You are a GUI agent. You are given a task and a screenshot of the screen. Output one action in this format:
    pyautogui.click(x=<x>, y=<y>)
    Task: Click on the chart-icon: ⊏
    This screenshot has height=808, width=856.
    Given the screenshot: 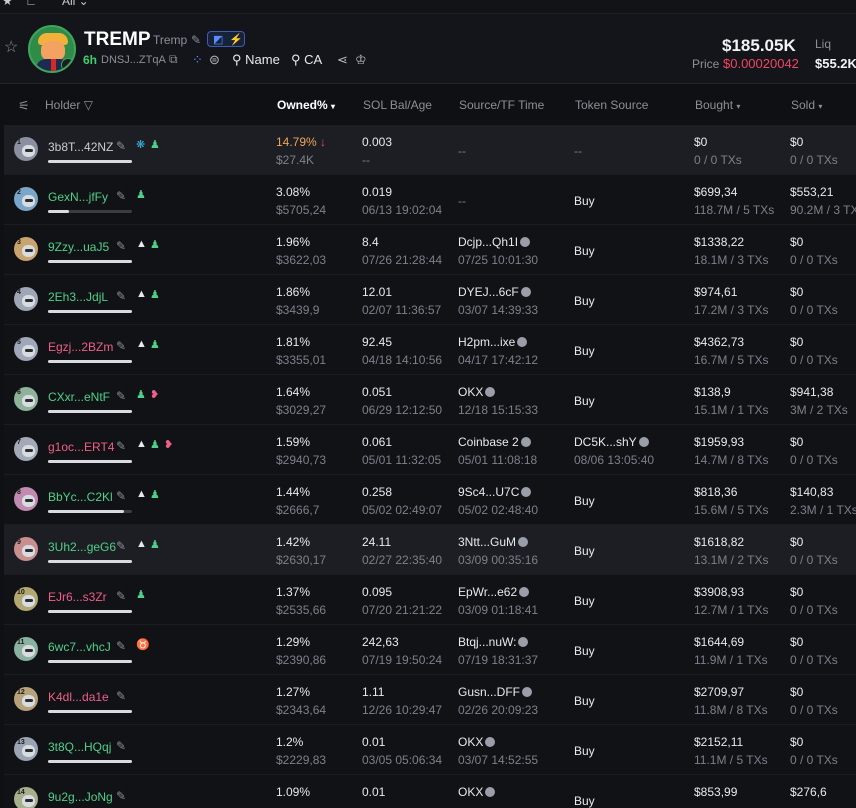 What is the action you would take?
    pyautogui.click(x=31, y=4)
    